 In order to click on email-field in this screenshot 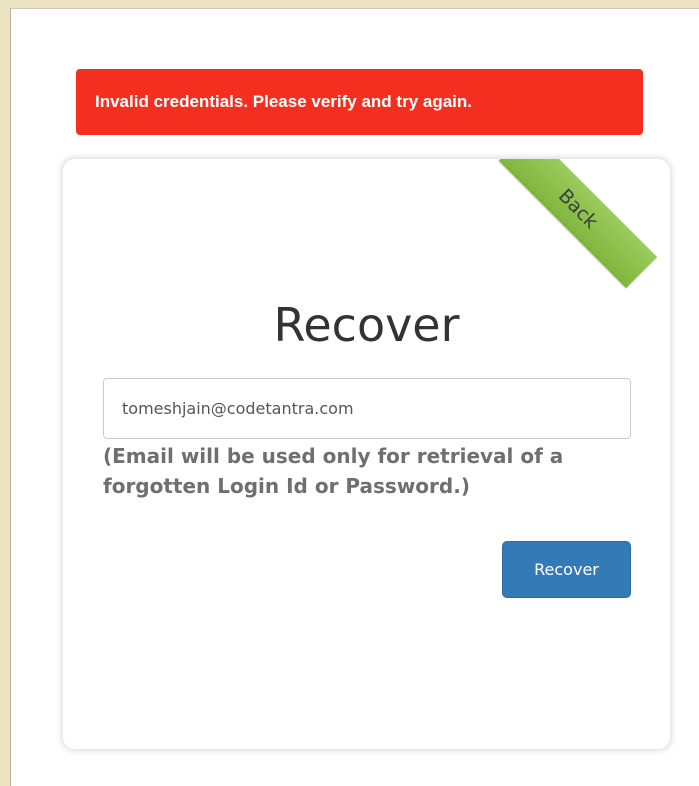, I will do `click(367, 408)`.